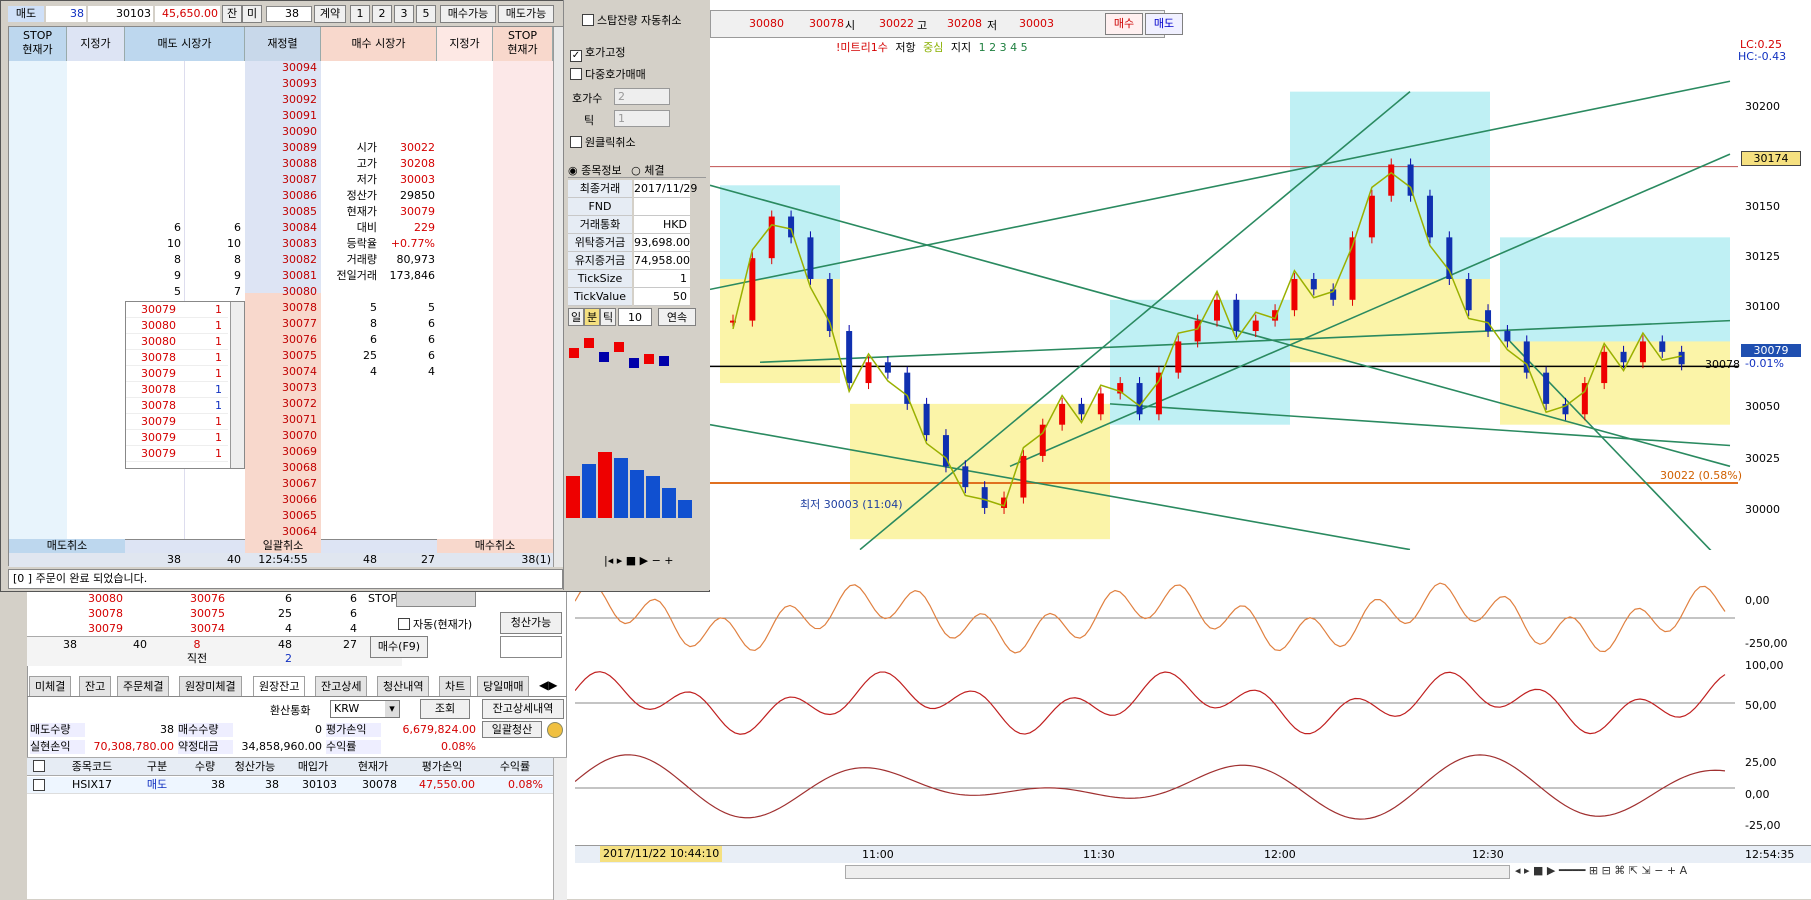 This screenshot has height=900, width=1811. What do you see at coordinates (289, 14) in the screenshot?
I see `qty-input: 38` at bounding box center [289, 14].